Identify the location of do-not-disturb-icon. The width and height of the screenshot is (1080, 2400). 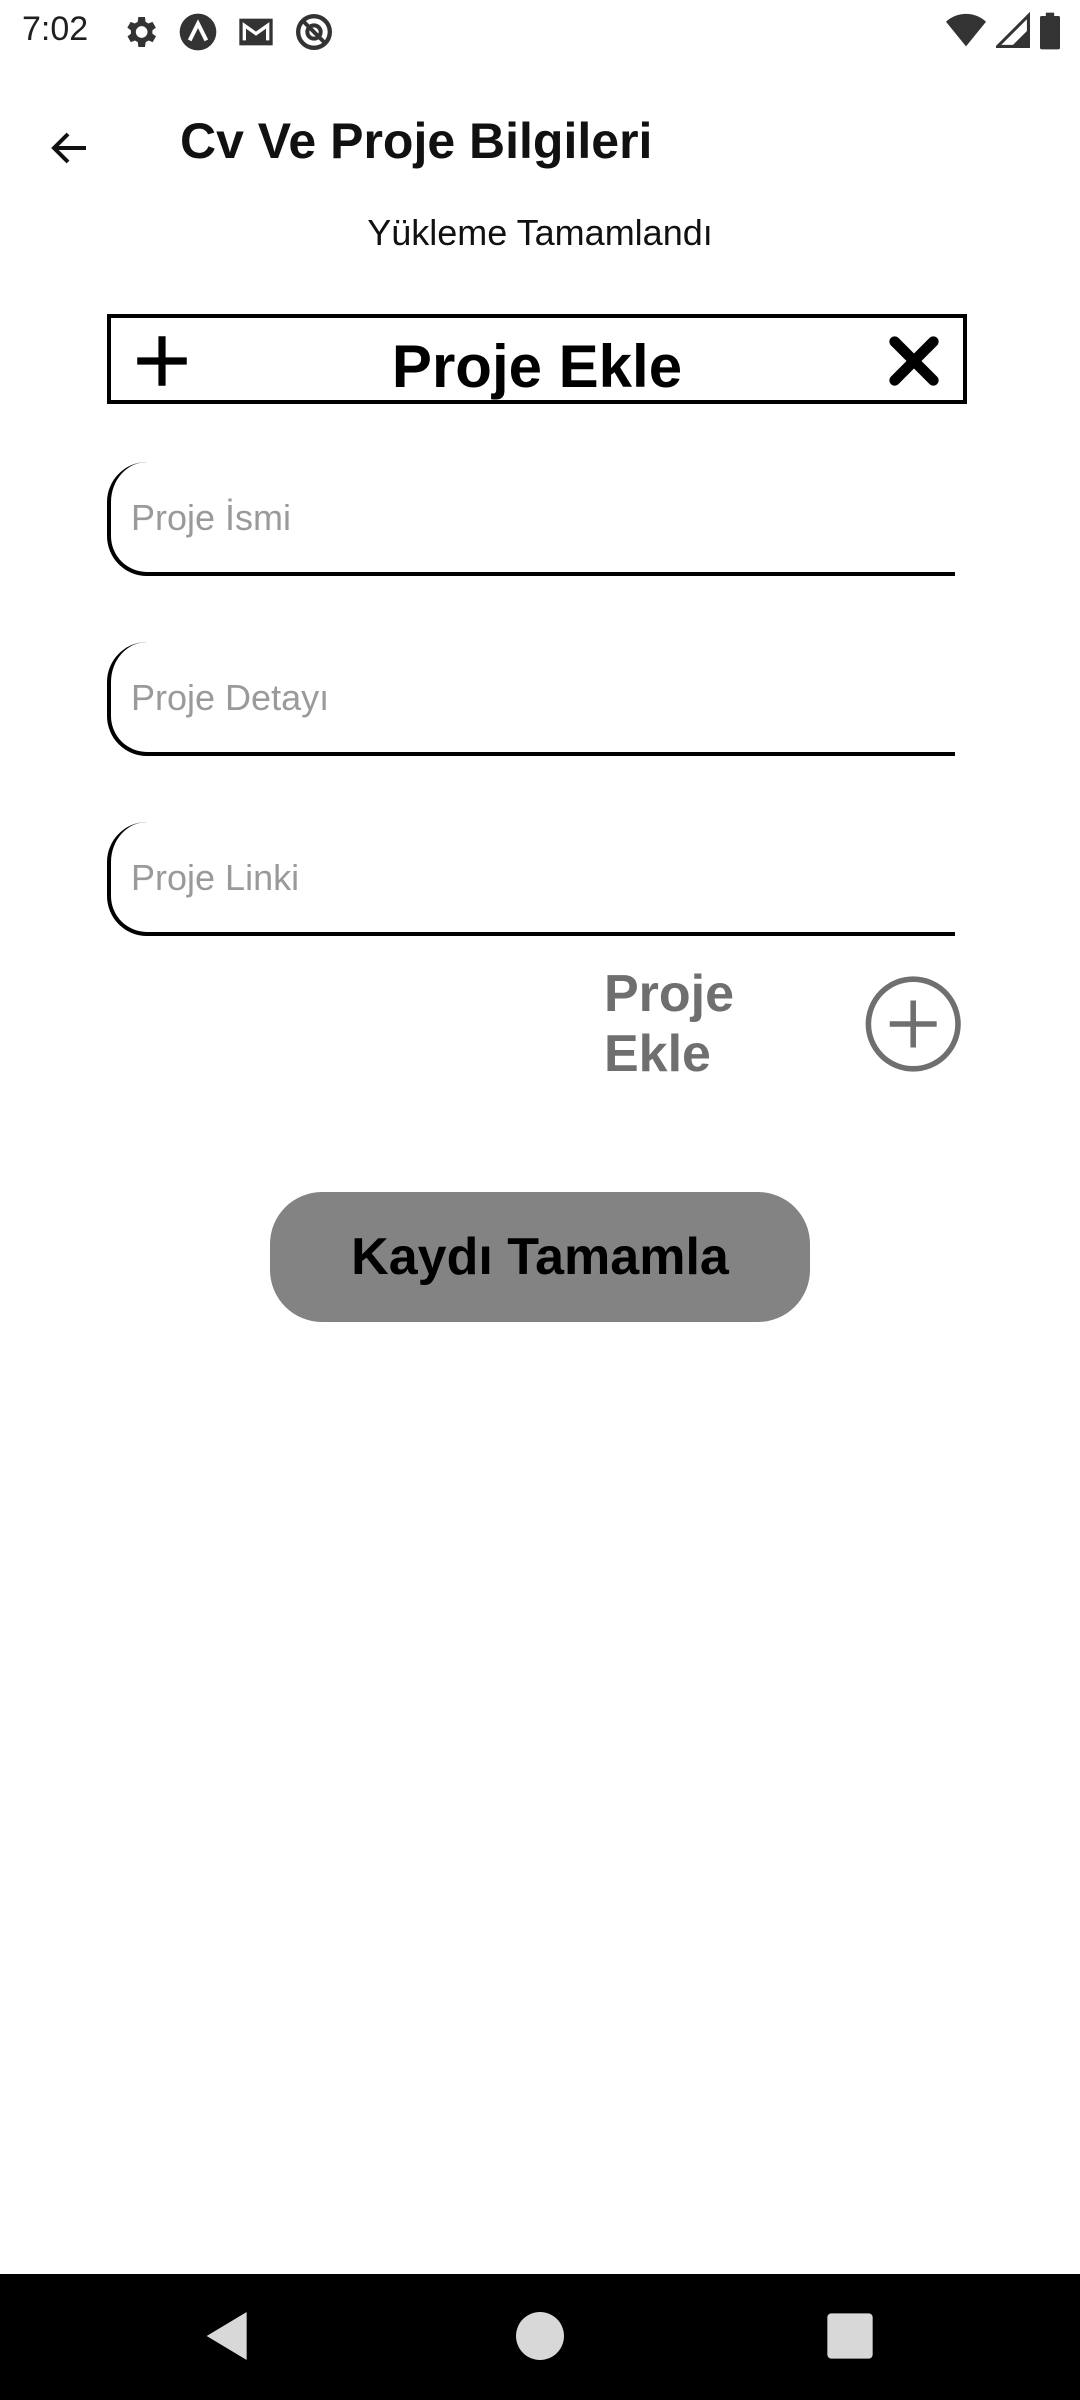
(314, 32).